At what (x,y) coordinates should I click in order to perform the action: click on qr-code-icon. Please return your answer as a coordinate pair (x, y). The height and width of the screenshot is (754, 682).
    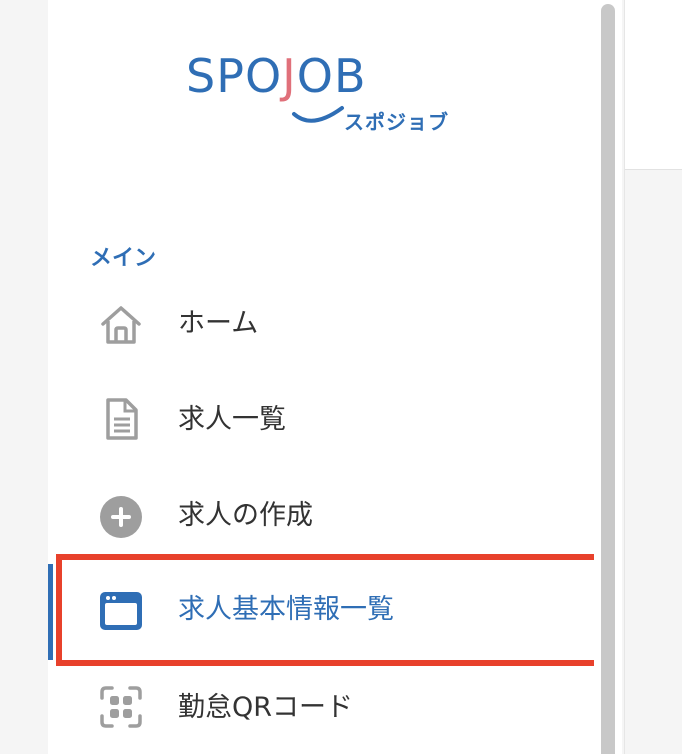
    Looking at the image, I should click on (121, 707).